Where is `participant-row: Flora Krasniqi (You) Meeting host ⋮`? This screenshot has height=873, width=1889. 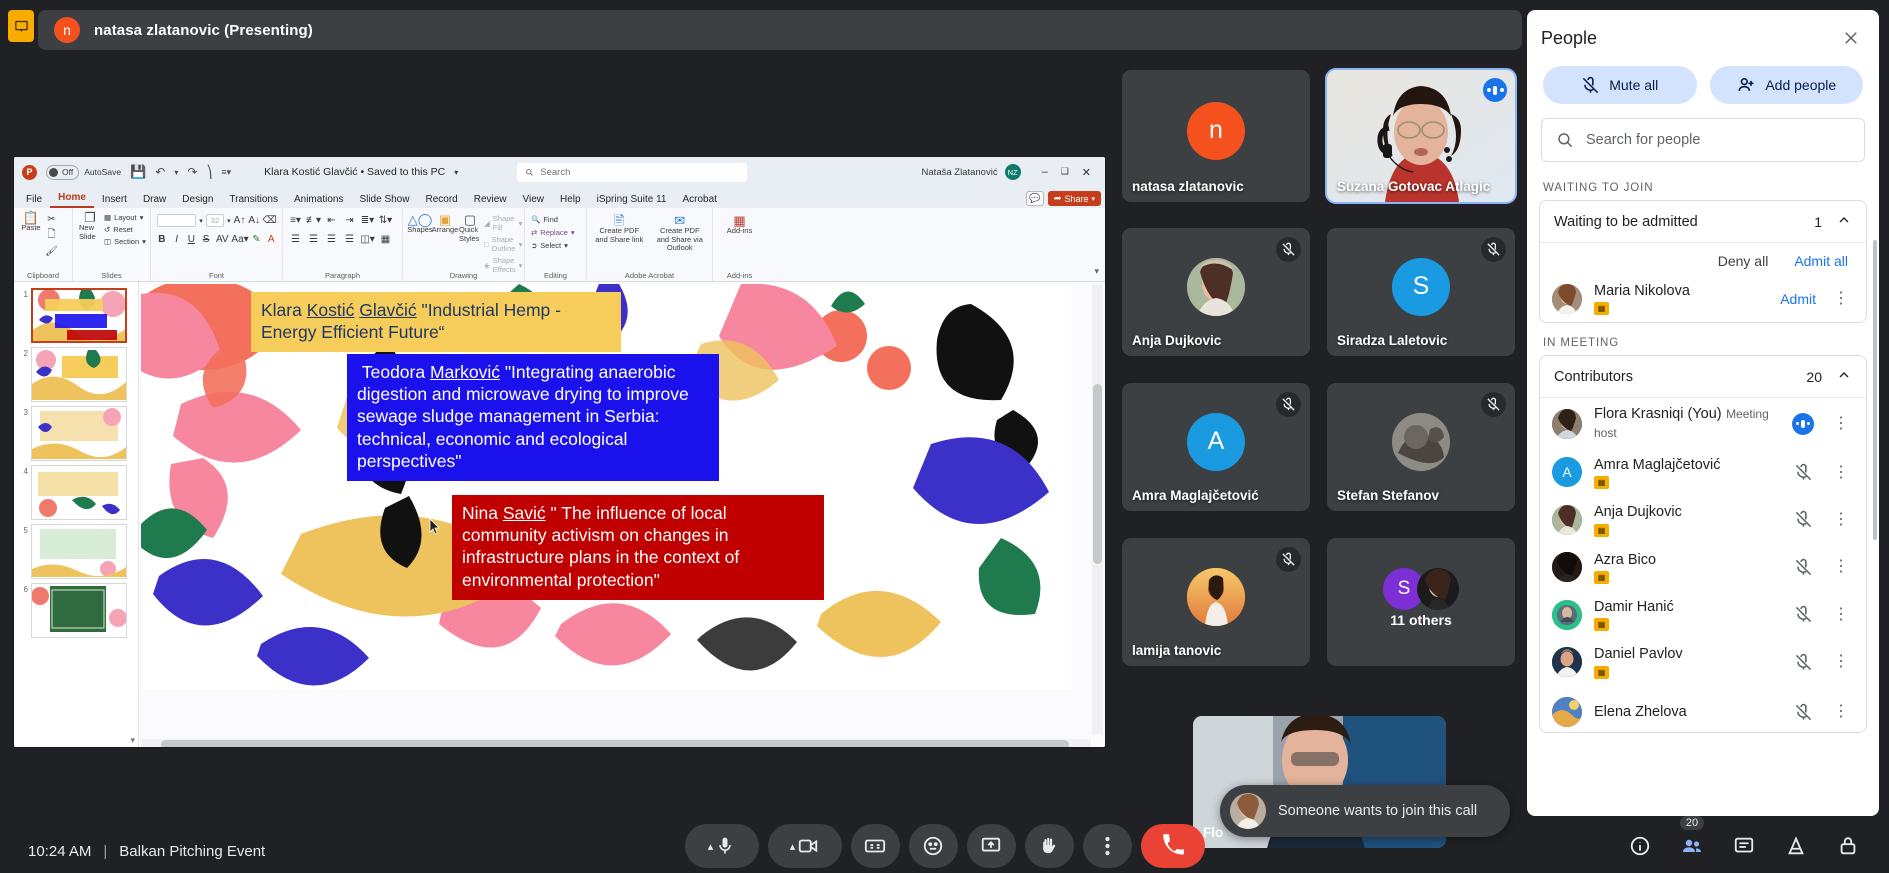 participant-row: Flora Krasniqi (You) Meeting host ⋮ is located at coordinates (1703, 423).